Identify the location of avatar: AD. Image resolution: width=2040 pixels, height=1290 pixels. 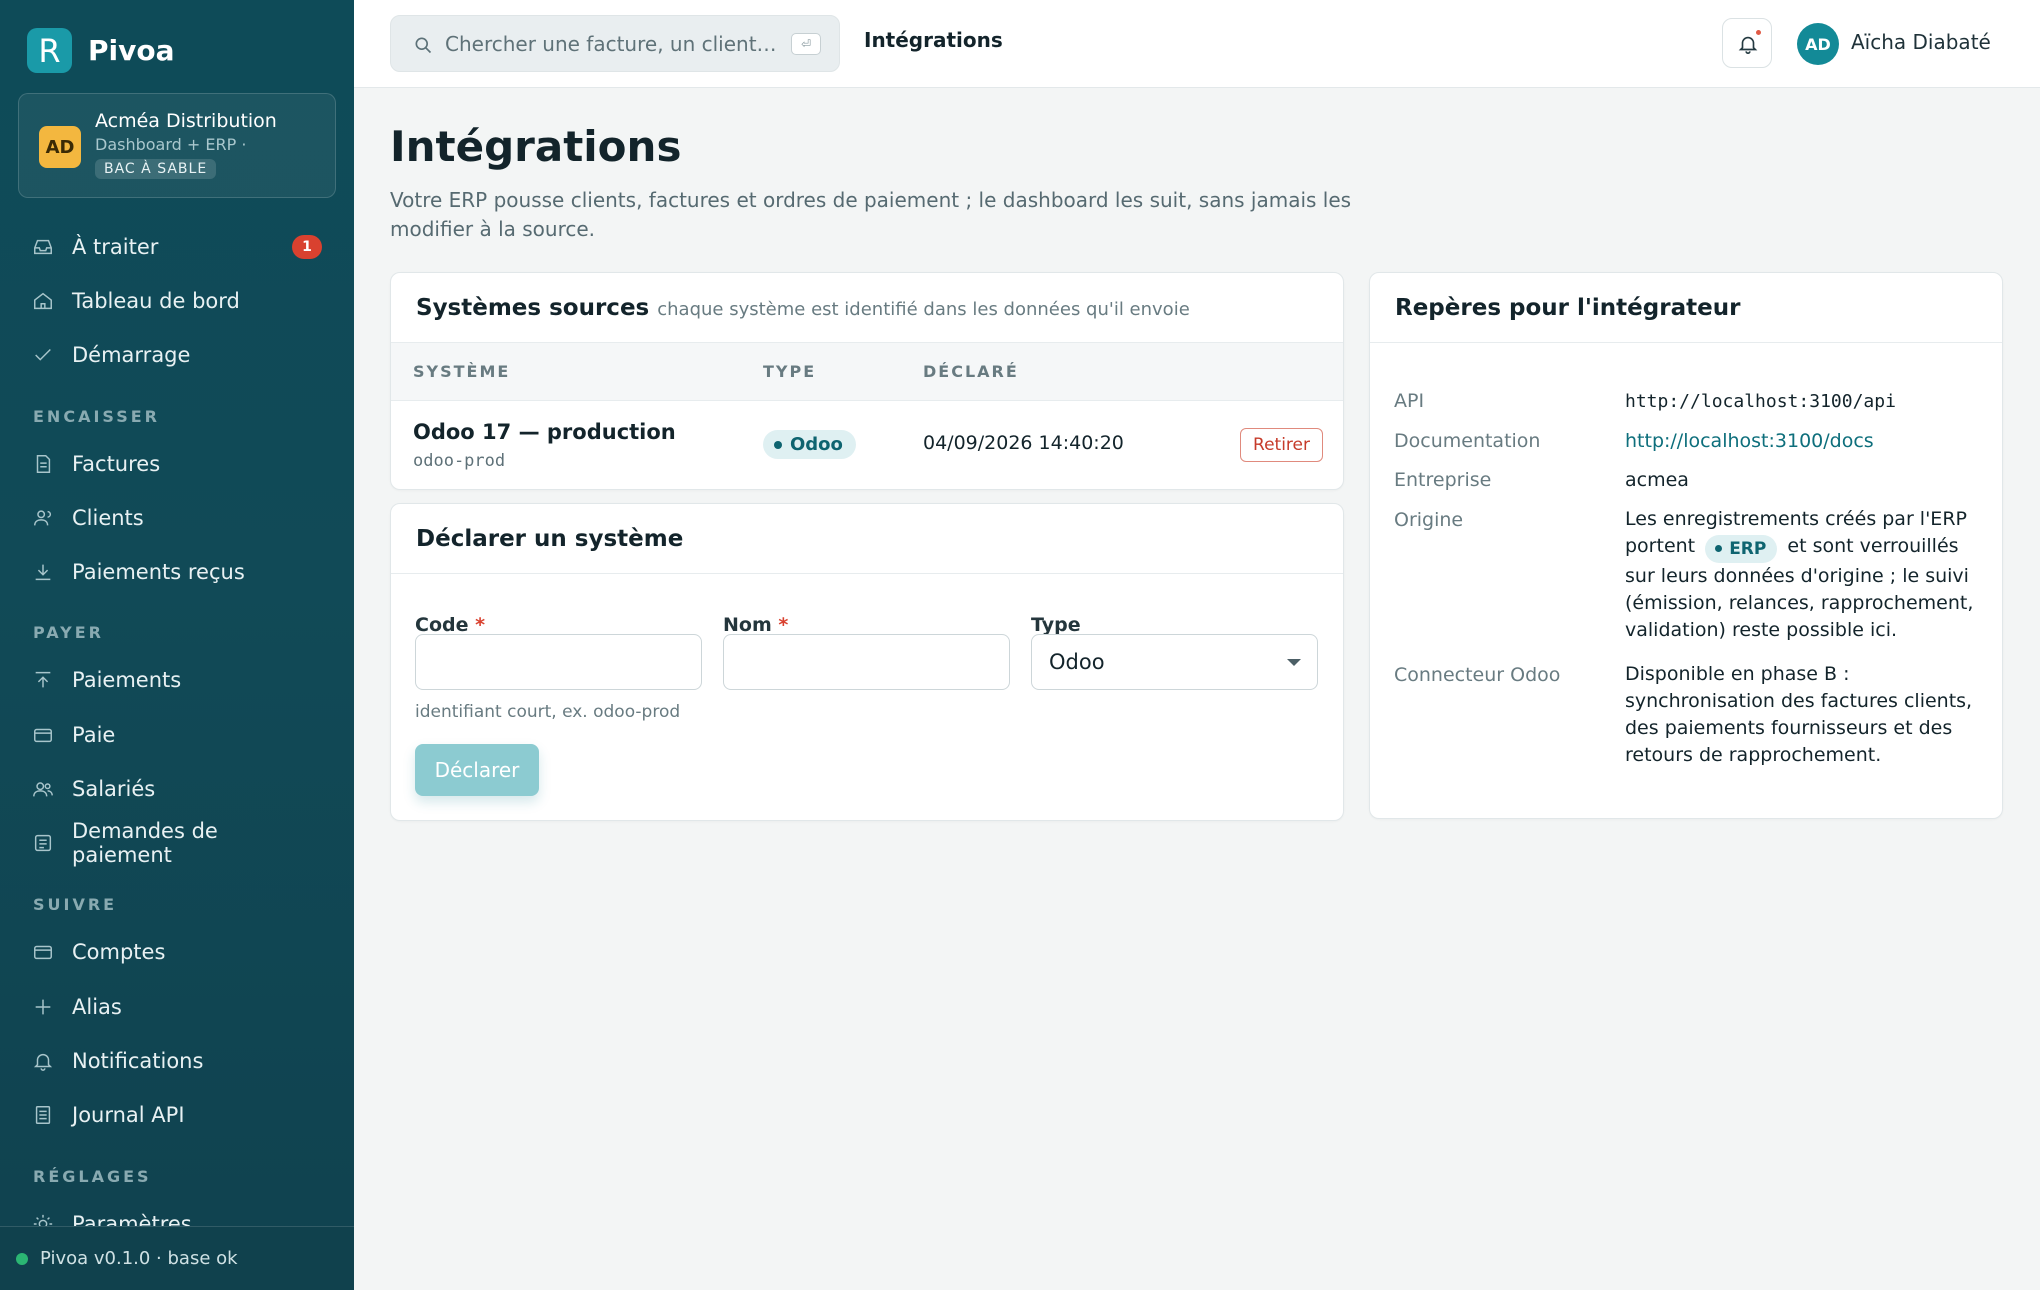
(1818, 44).